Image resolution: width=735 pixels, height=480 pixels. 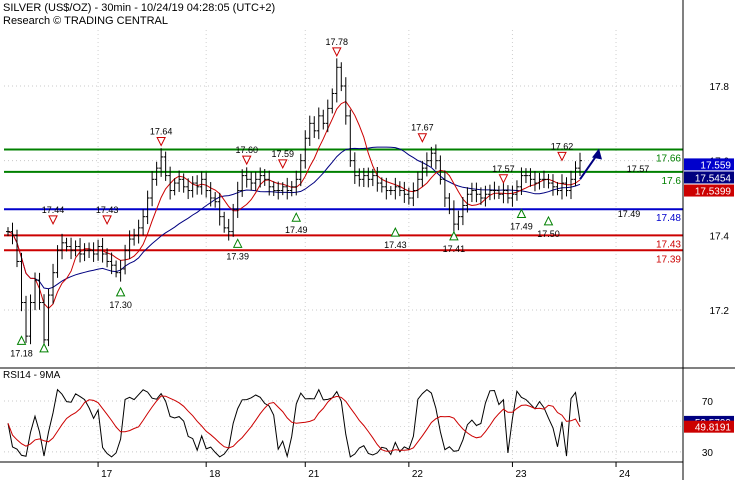 What do you see at coordinates (708, 453) in the screenshot?
I see `rsi-axis-tick: 30` at bounding box center [708, 453].